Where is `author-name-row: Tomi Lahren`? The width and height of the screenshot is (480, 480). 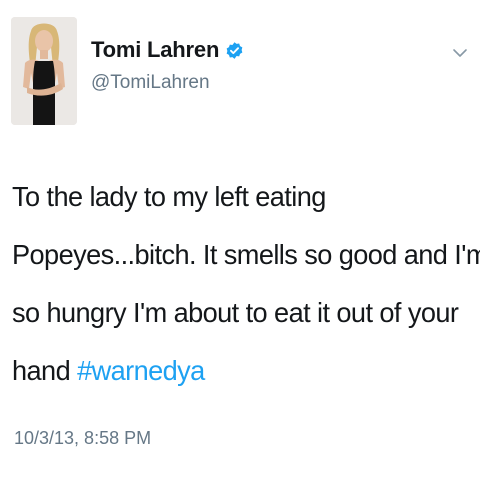
author-name-row: Tomi Lahren is located at coordinates (167, 50).